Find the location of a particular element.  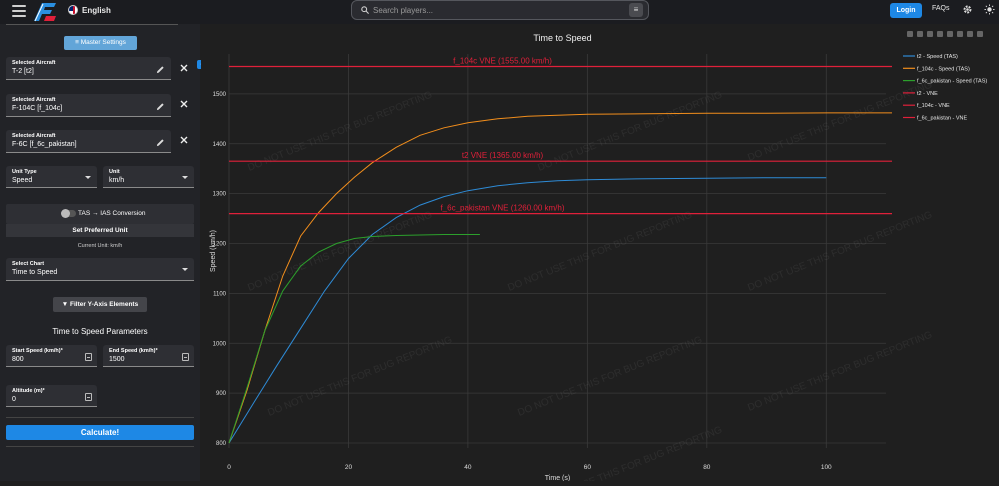

filter-y-axis-button: ▼ Filter Y-Axis Elements is located at coordinates (100, 304).